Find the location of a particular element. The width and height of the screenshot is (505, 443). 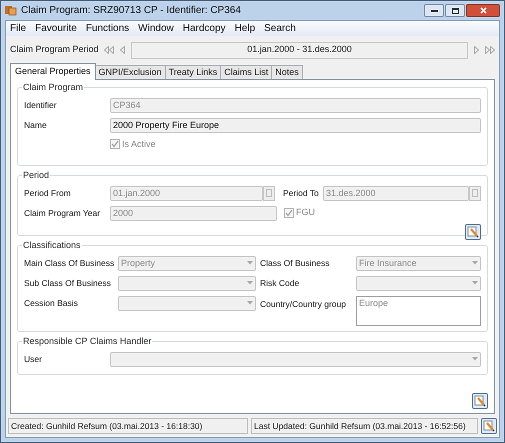

field-label: Main Class Of Business is located at coordinates (70, 263).